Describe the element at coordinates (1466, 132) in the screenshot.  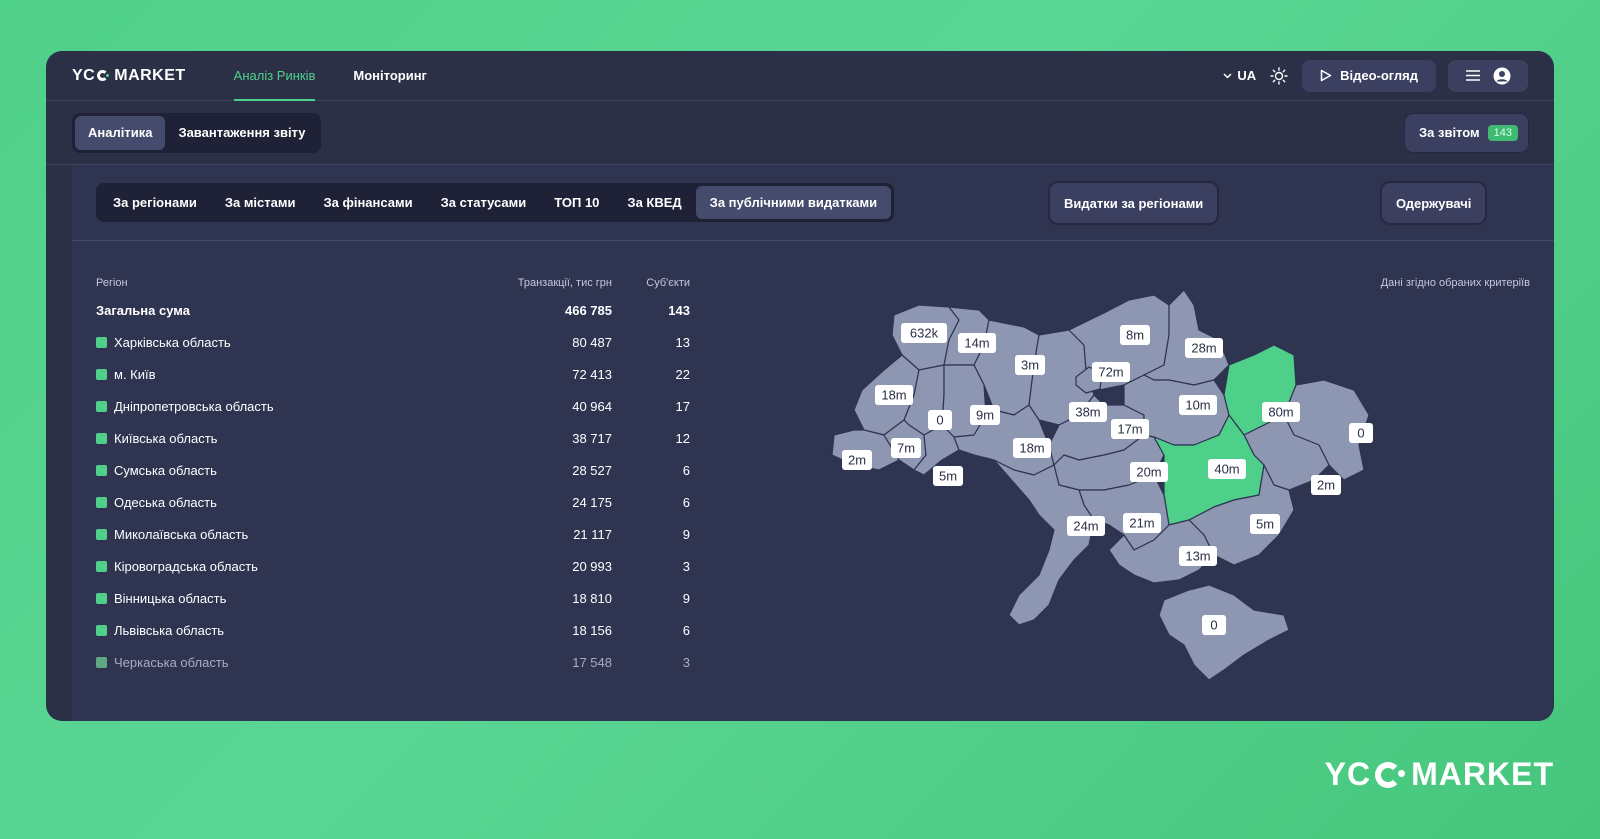
I see `by-report-button: За звітом 143` at that location.